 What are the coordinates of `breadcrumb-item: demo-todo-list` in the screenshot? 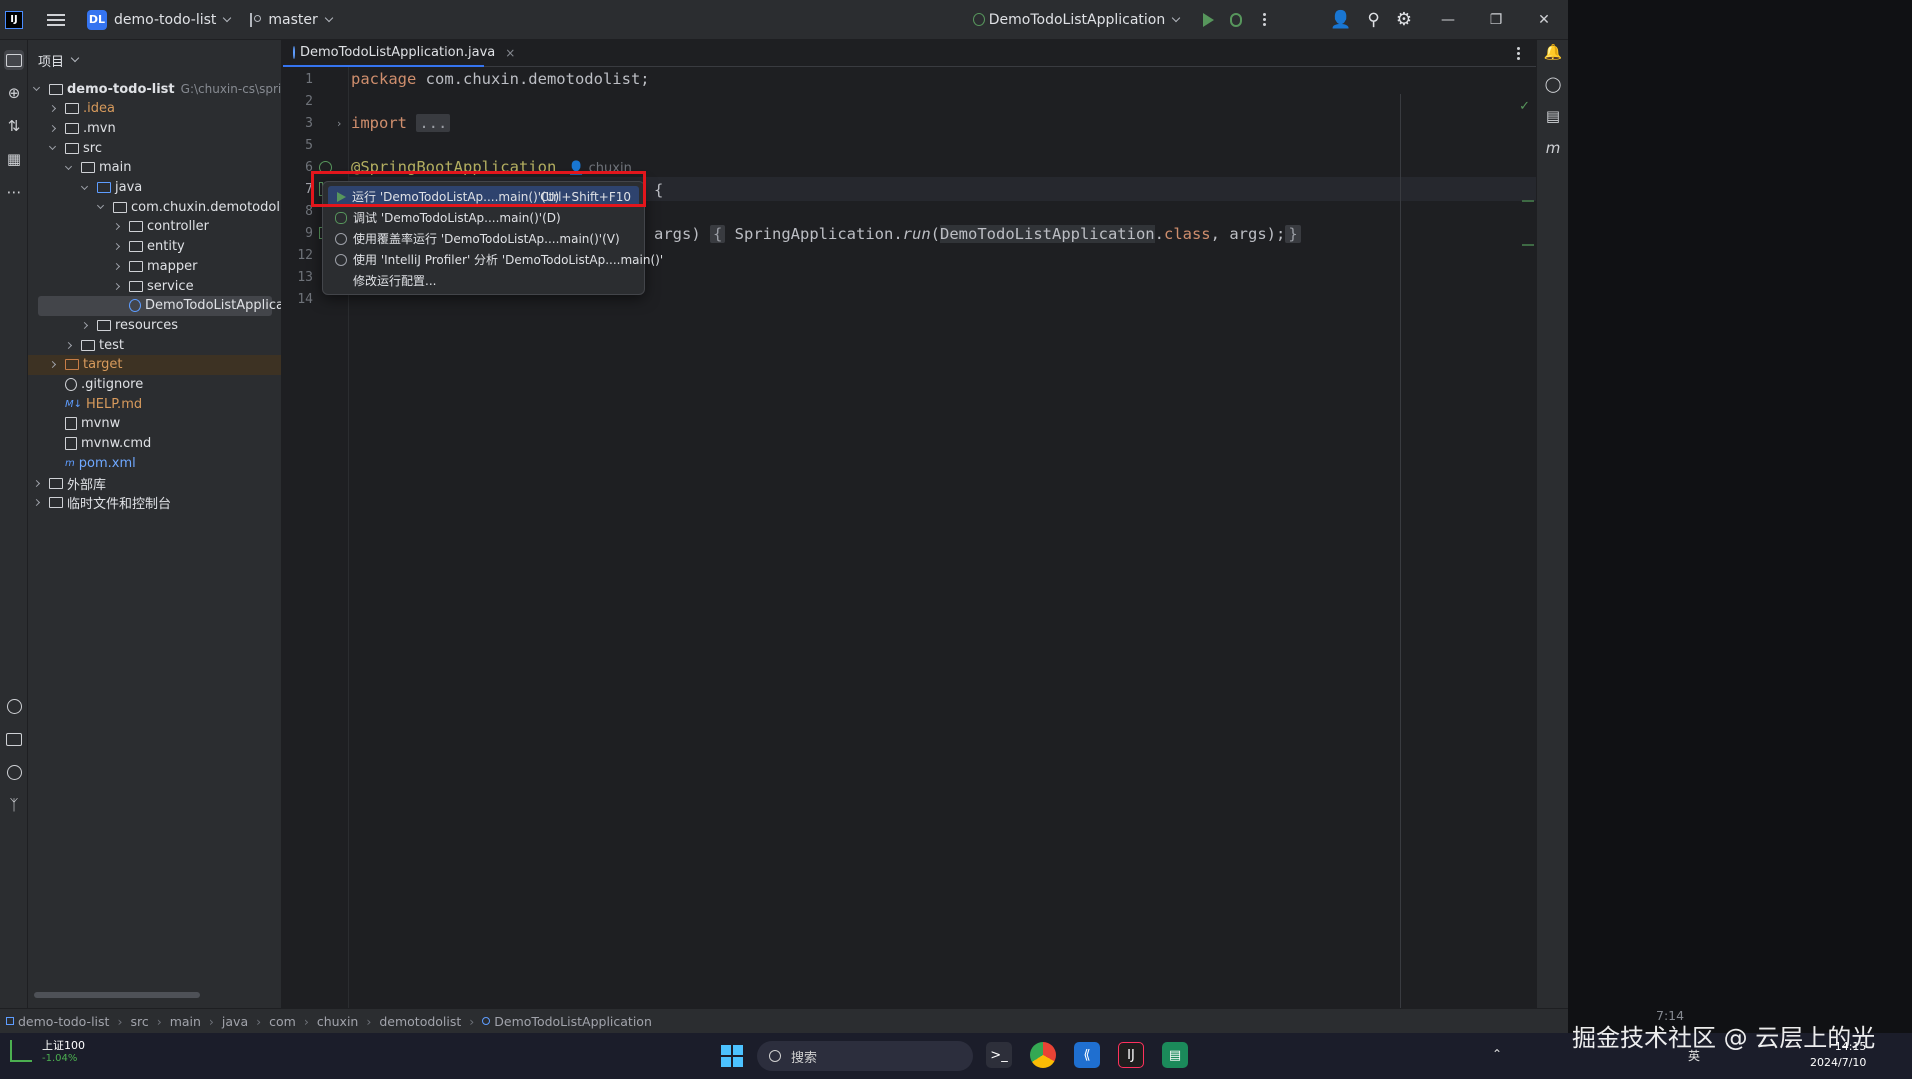 It's located at (63, 1021).